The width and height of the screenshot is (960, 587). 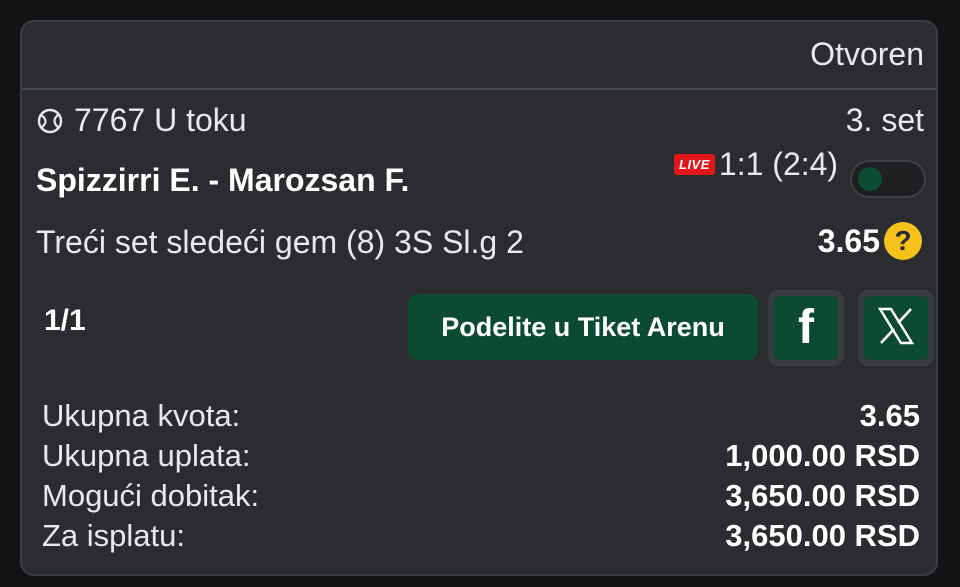 I want to click on summary-label: Za isplatu:, so click(x=114, y=535).